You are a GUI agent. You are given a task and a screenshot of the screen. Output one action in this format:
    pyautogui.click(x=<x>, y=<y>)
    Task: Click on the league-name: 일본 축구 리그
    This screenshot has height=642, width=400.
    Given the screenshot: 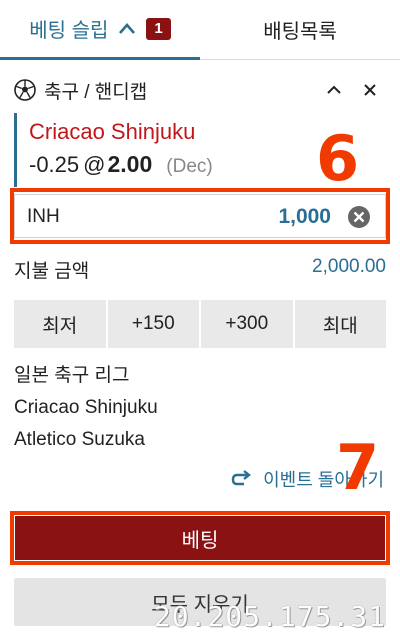 What is the action you would take?
    pyautogui.click(x=72, y=375)
    